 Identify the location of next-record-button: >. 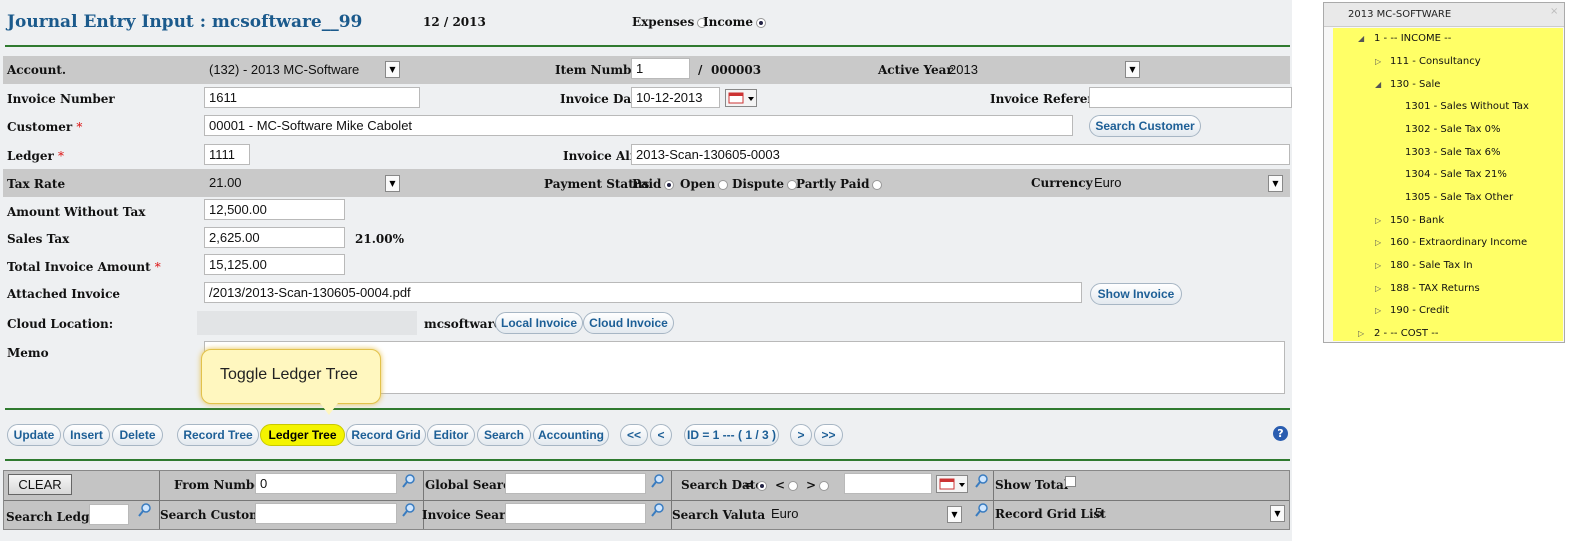
(801, 435).